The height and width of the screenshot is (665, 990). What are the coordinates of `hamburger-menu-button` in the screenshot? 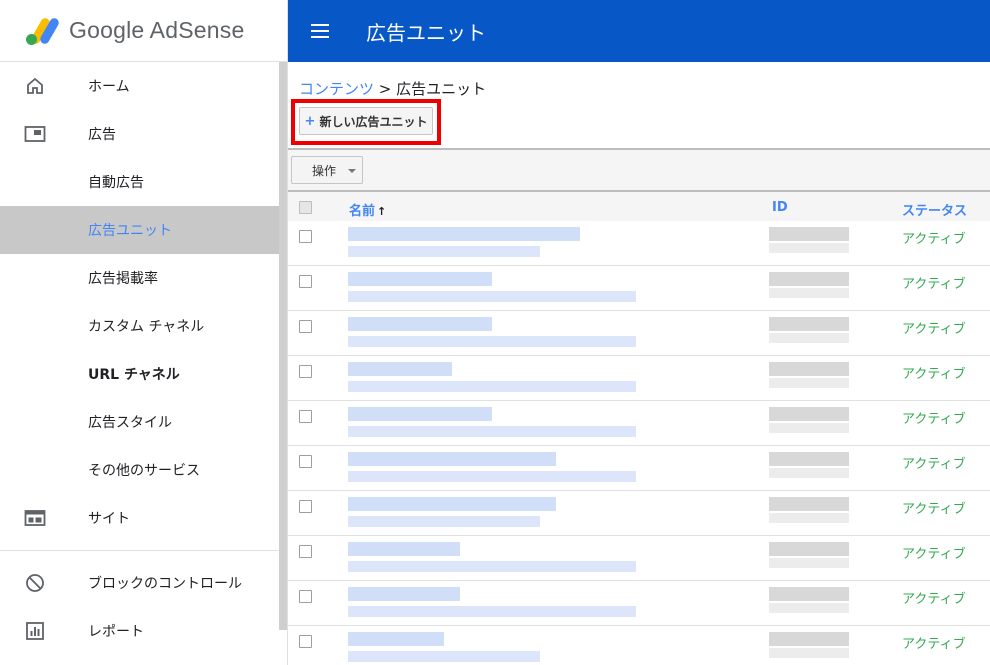 It's located at (320, 31).